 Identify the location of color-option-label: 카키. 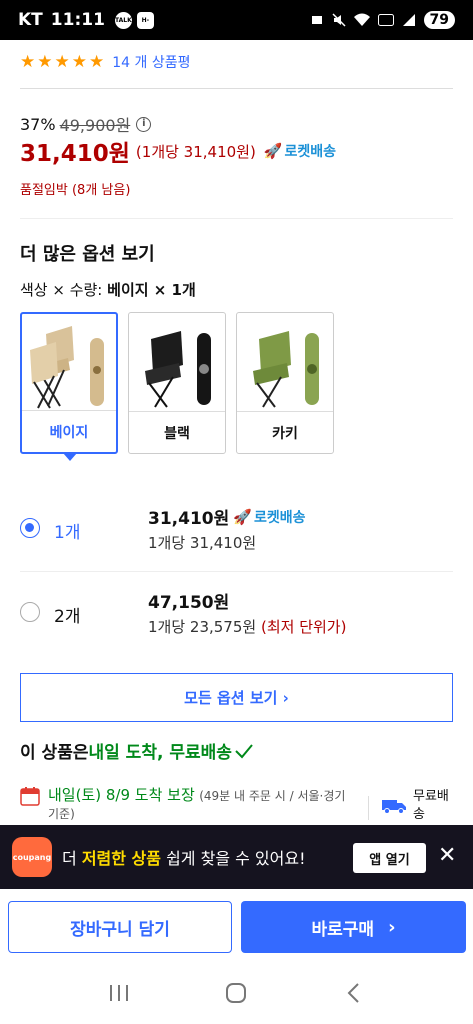
(285, 432).